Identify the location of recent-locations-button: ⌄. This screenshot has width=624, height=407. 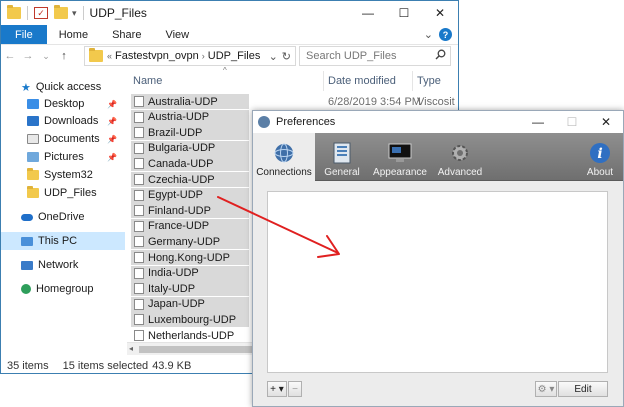
(46, 56).